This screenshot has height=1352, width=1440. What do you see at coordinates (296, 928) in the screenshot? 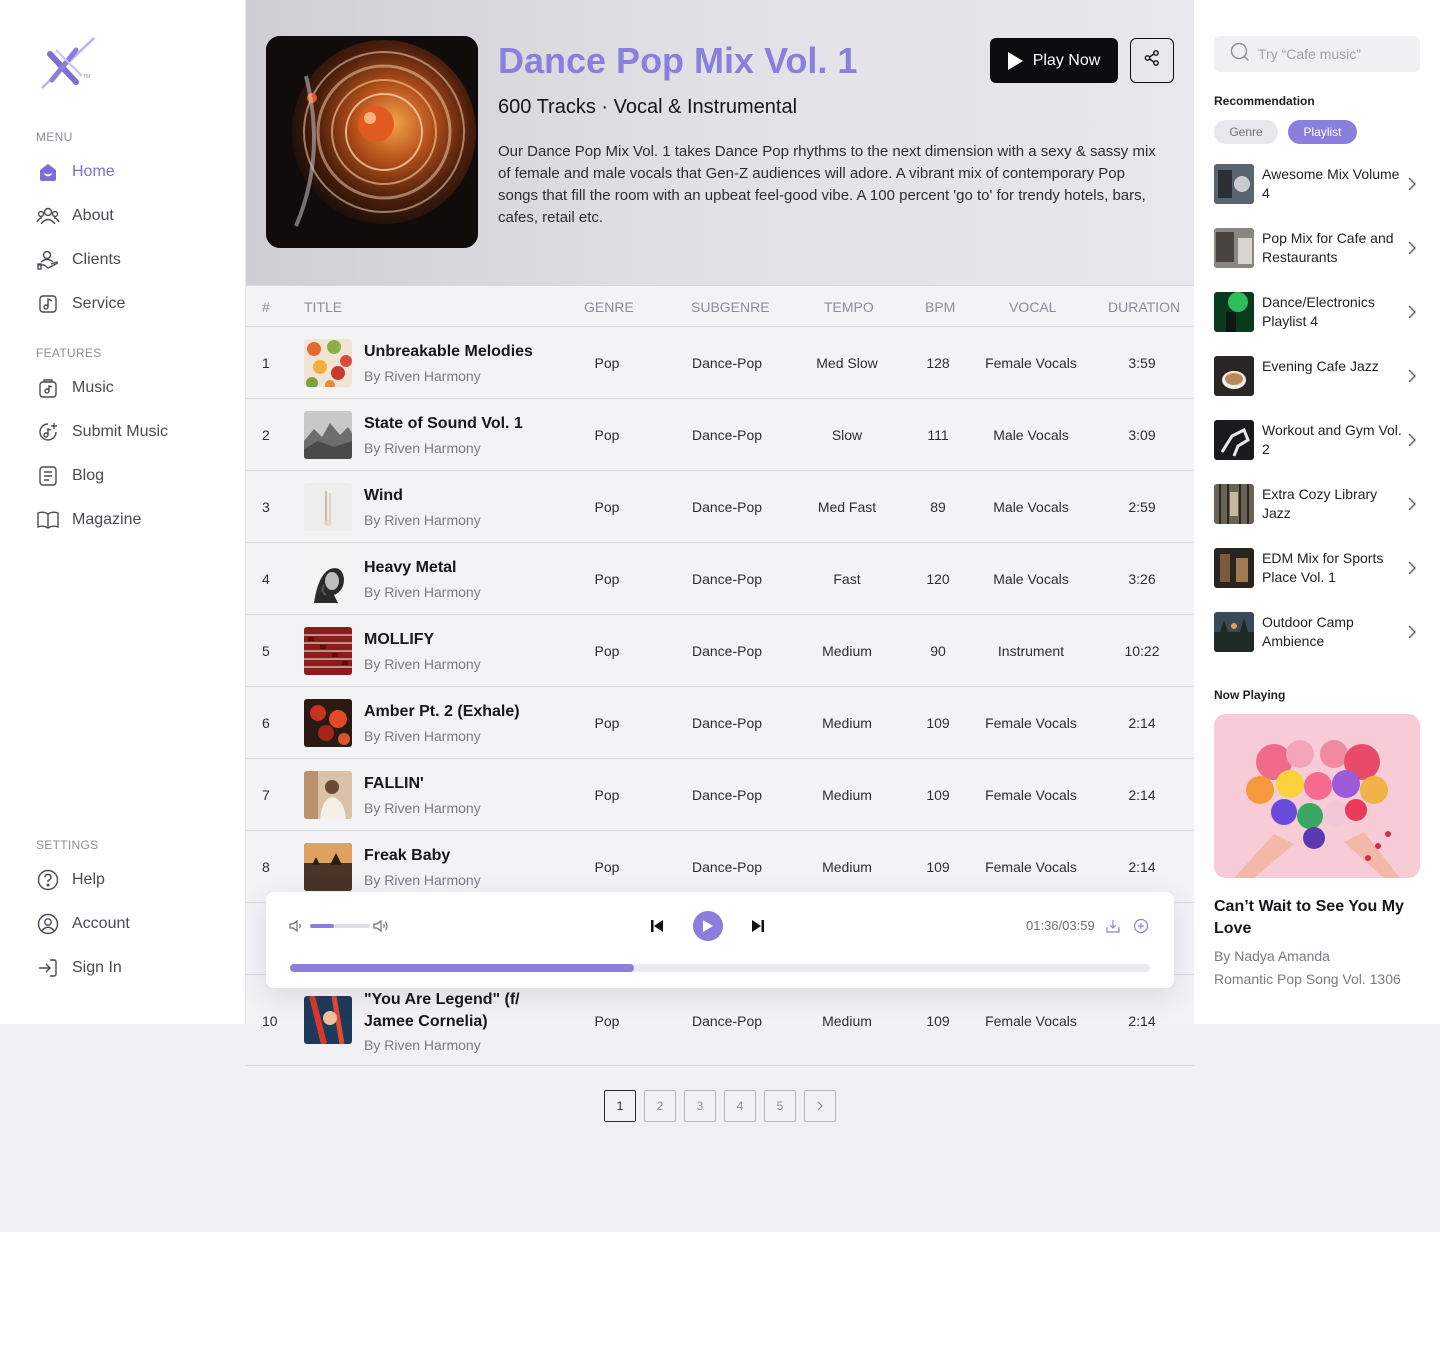
I see `volume-low-icon` at bounding box center [296, 928].